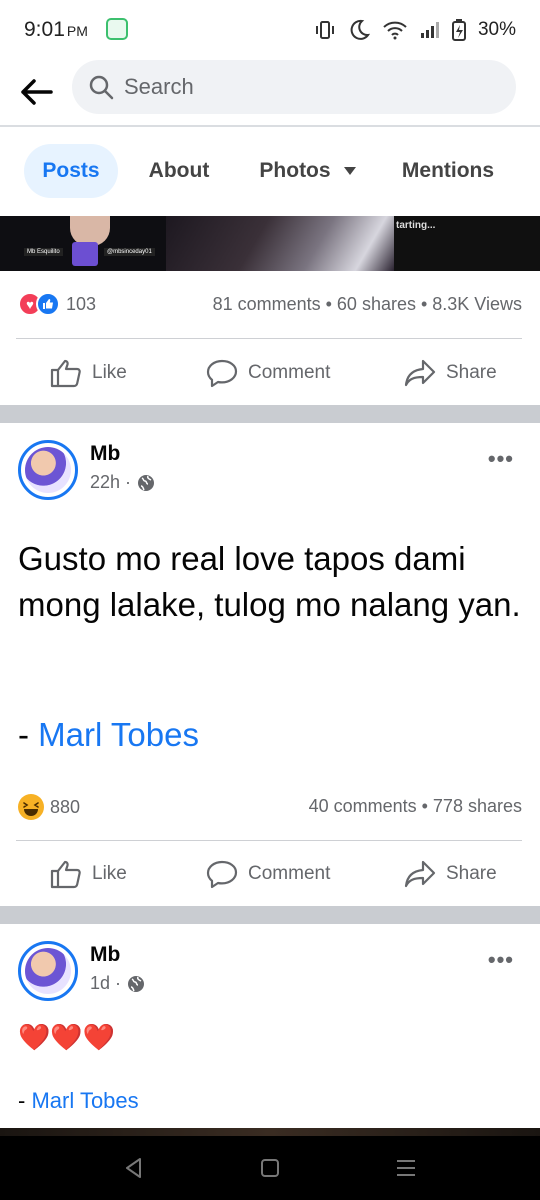  I want to click on post-2-credit-prefix: -, so click(28, 734).